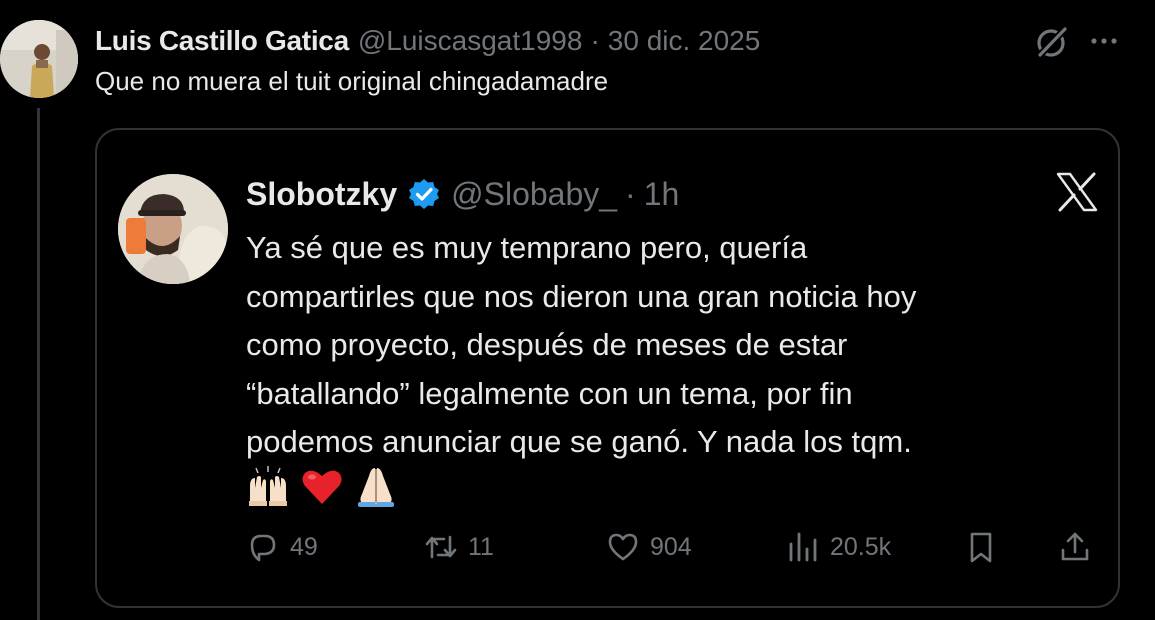 The height and width of the screenshot is (620, 1155). Describe the element at coordinates (481, 546) in the screenshot. I see `repost-count: 11` at that location.